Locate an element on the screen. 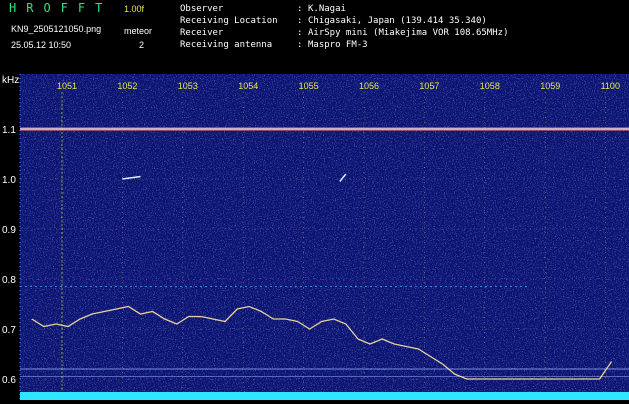 Image resolution: width=629 pixels, height=404 pixels. x-tick-label: 1056 is located at coordinates (369, 86).